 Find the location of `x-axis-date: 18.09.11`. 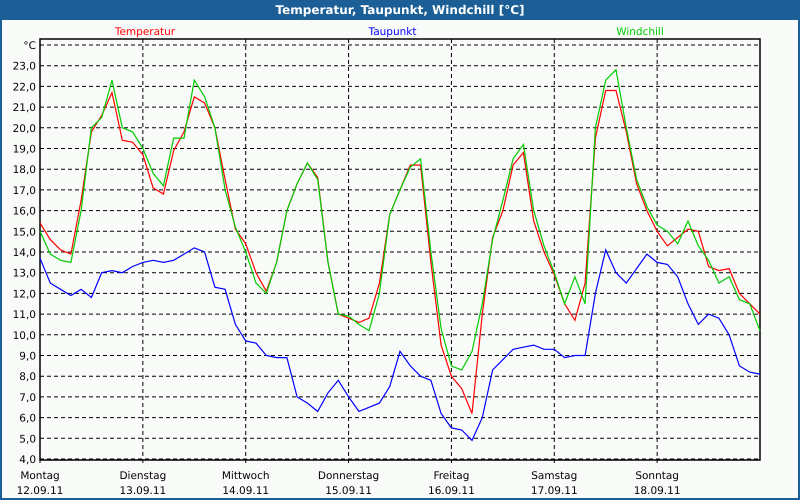

x-axis-date: 18.09.11 is located at coordinates (657, 491).